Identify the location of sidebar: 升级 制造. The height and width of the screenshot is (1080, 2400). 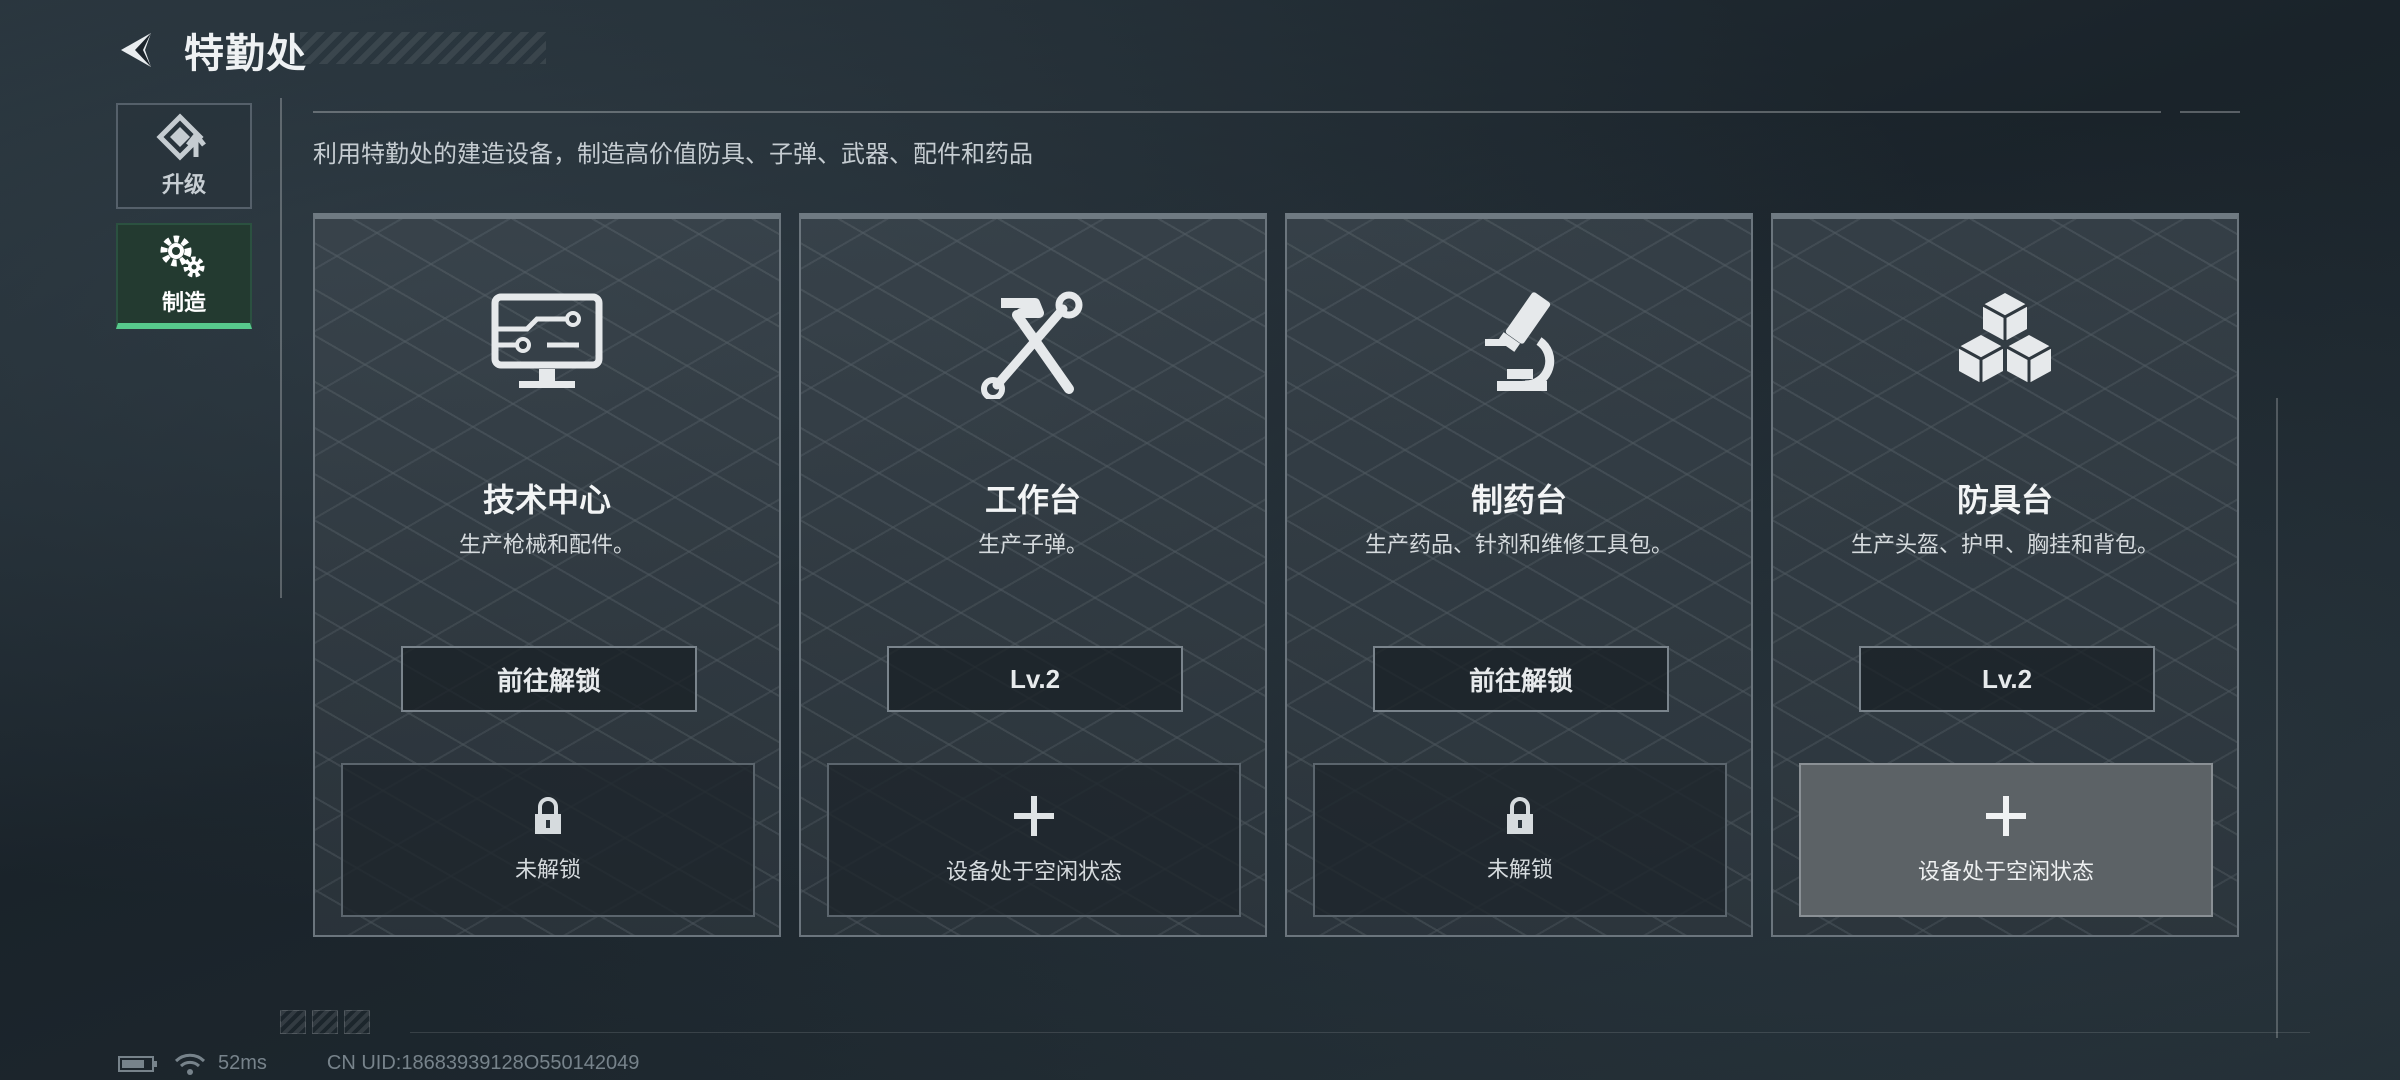
(184, 223).